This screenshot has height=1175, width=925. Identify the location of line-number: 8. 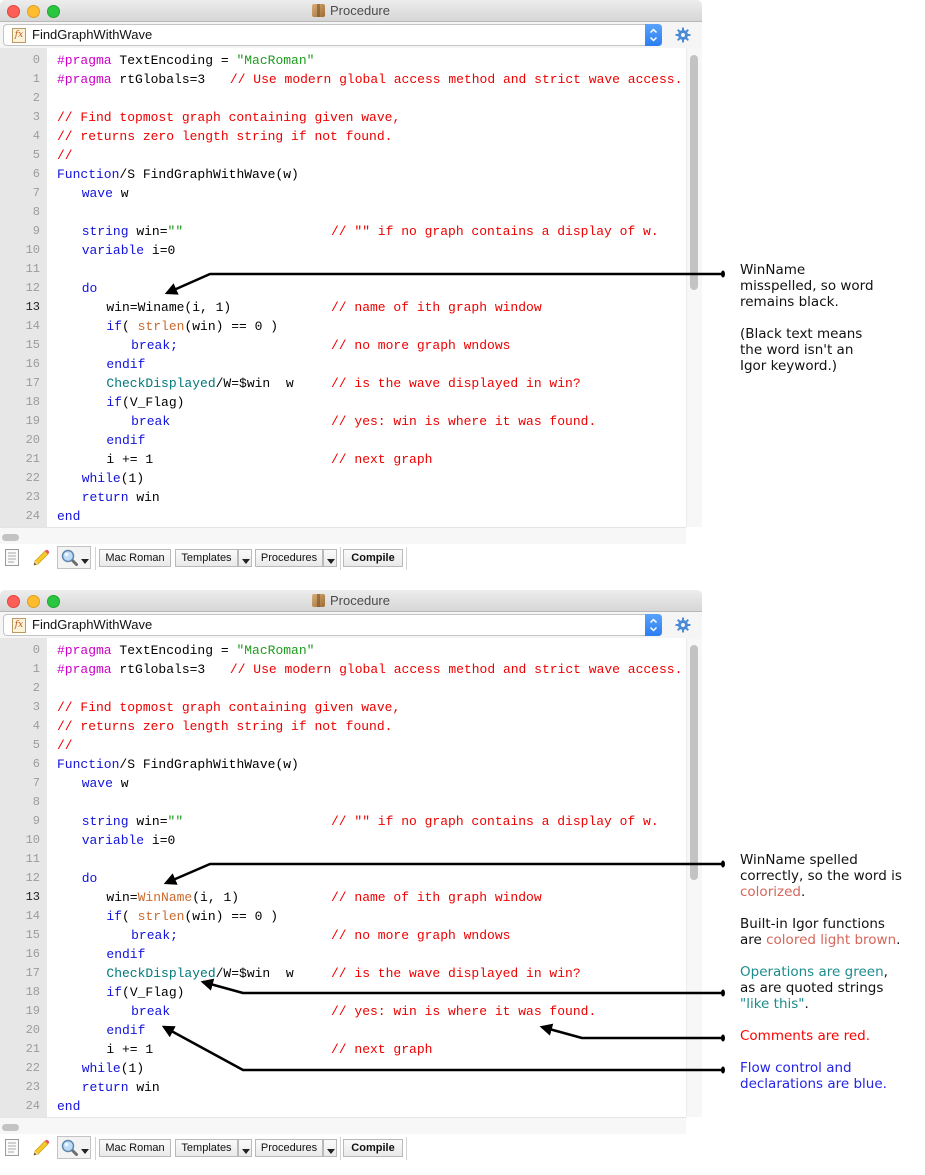
(36, 212).